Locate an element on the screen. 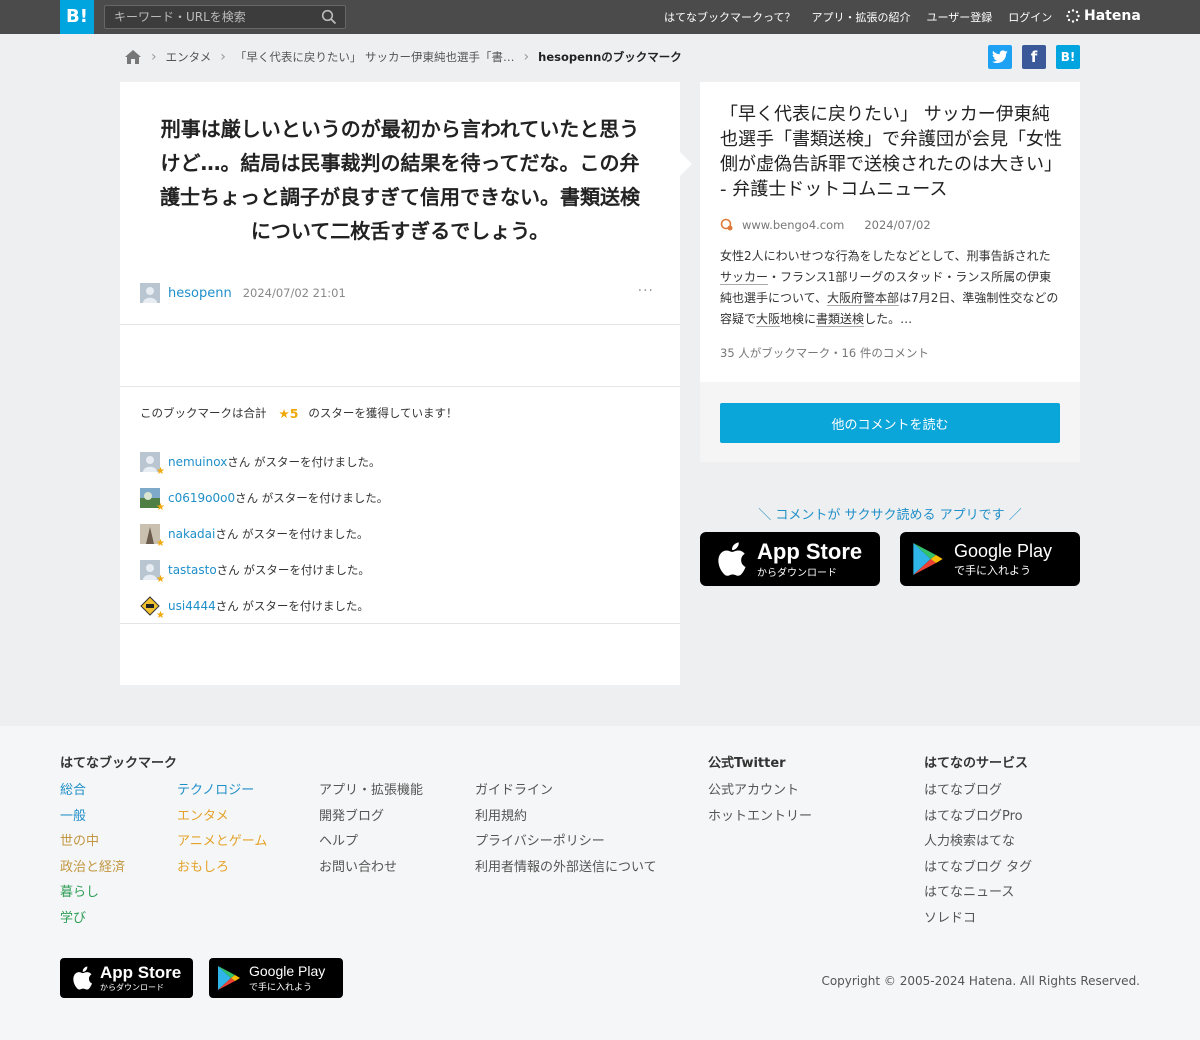 The height and width of the screenshot is (1040, 1200). star-summary: このブックマークは合計 ★5 のスターを獲得しています！ is located at coordinates (299, 413).